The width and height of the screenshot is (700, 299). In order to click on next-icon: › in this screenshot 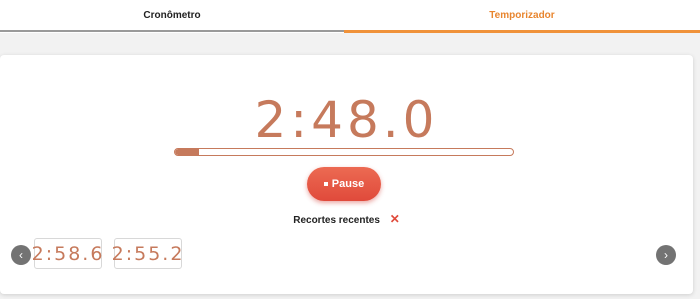, I will do `click(666, 255)`.